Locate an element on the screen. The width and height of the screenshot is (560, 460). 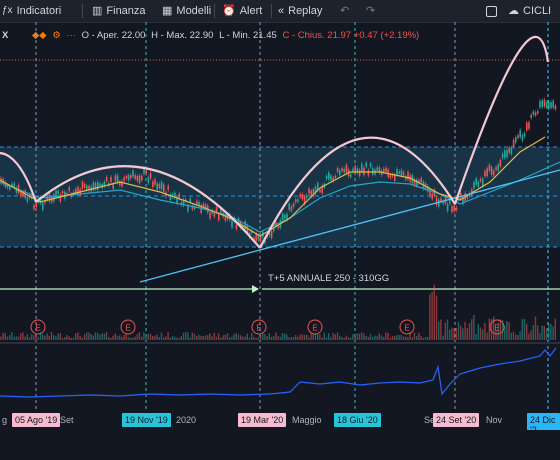
undo-button: ↶ is located at coordinates (344, 11).